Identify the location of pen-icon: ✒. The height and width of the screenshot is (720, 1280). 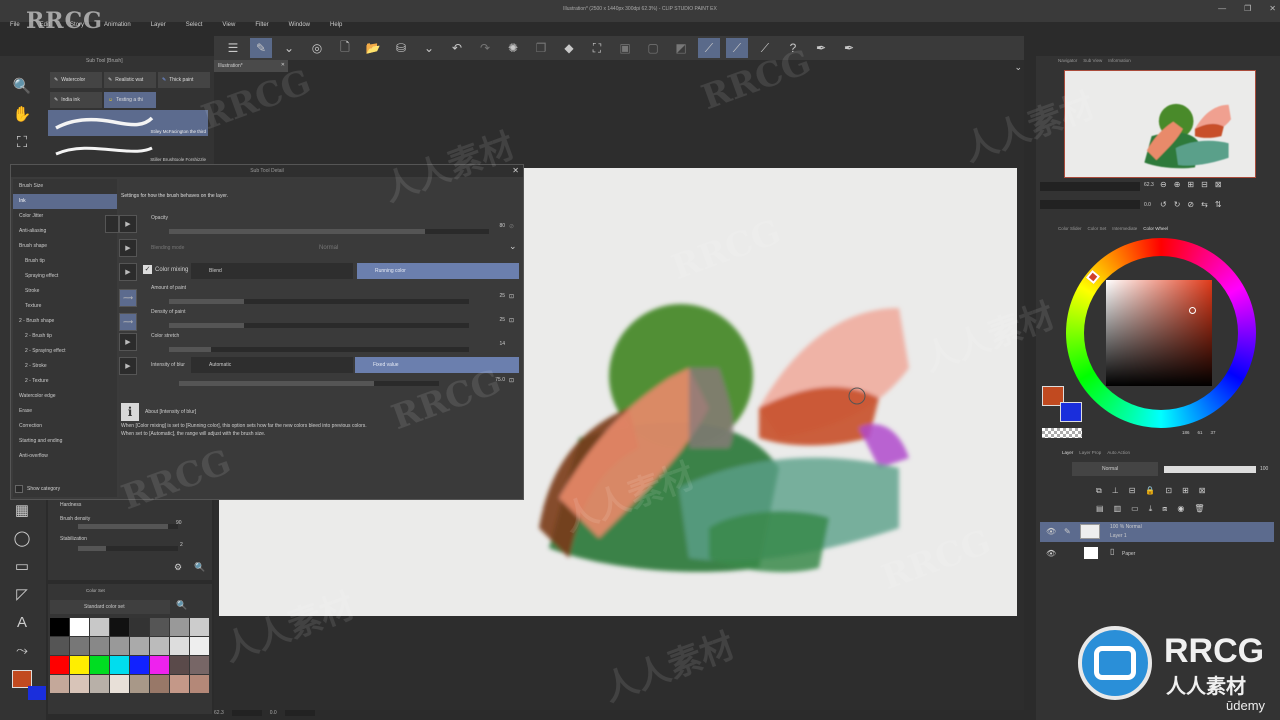
(821, 48).